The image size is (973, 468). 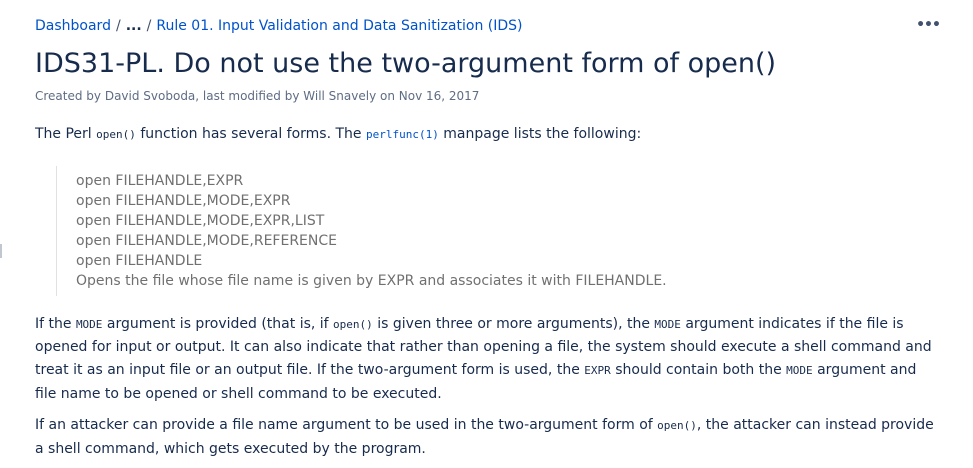 I want to click on text: is given three or more arguments), the, so click(x=513, y=323).